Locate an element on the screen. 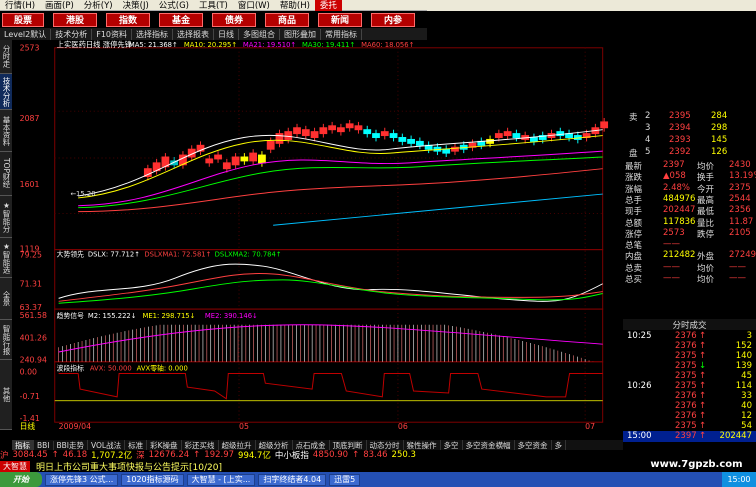 The image size is (756, 487). toolbar-item: 常用指标 is located at coordinates (341, 34).